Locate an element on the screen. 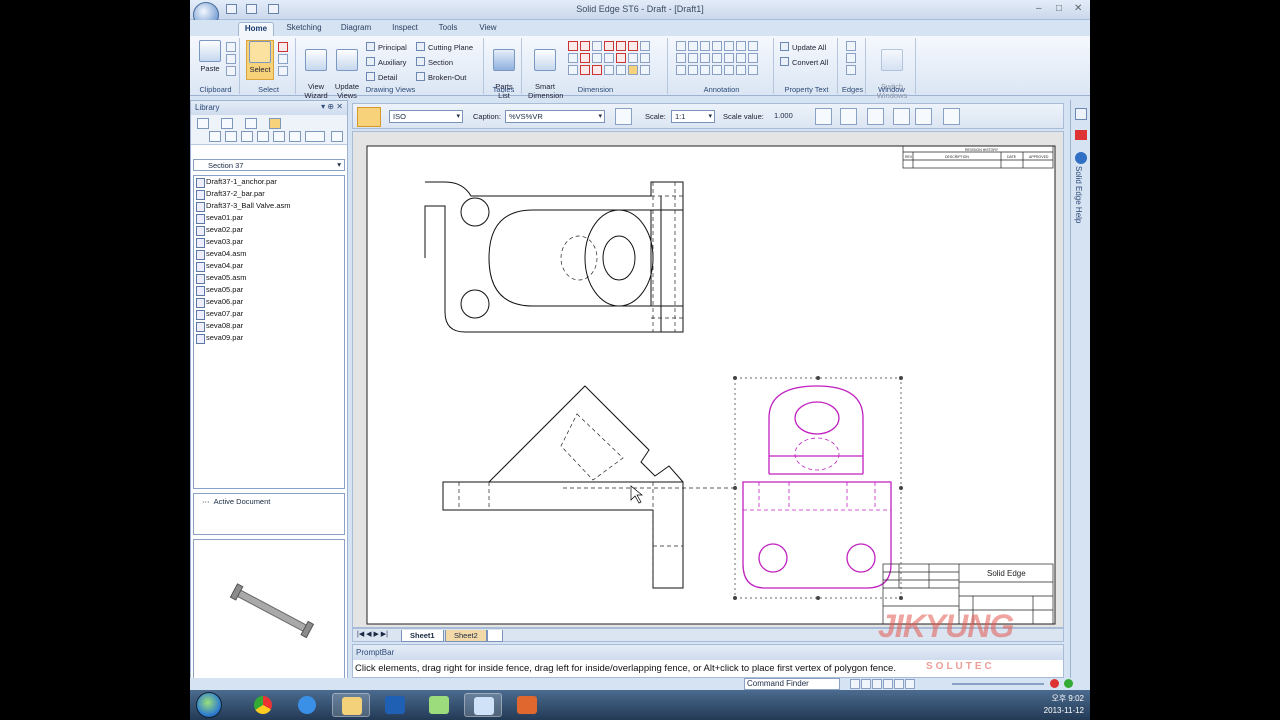 This screenshot has height=720, width=1280. dimension-tool-icons is located at coordinates (609, 58).